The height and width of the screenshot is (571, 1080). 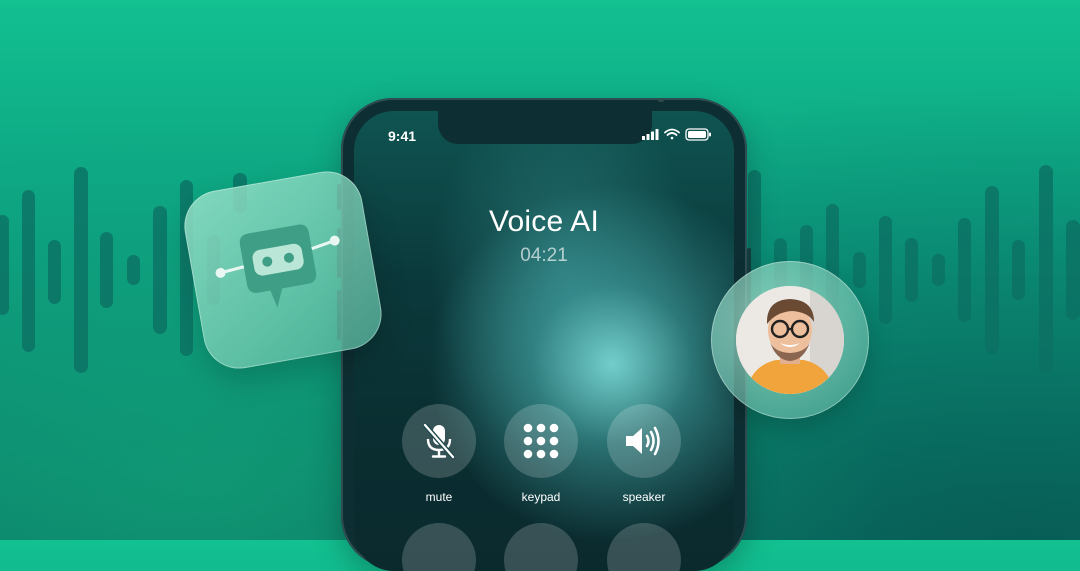 What do you see at coordinates (545, 127) in the screenshot?
I see `phone-notch` at bounding box center [545, 127].